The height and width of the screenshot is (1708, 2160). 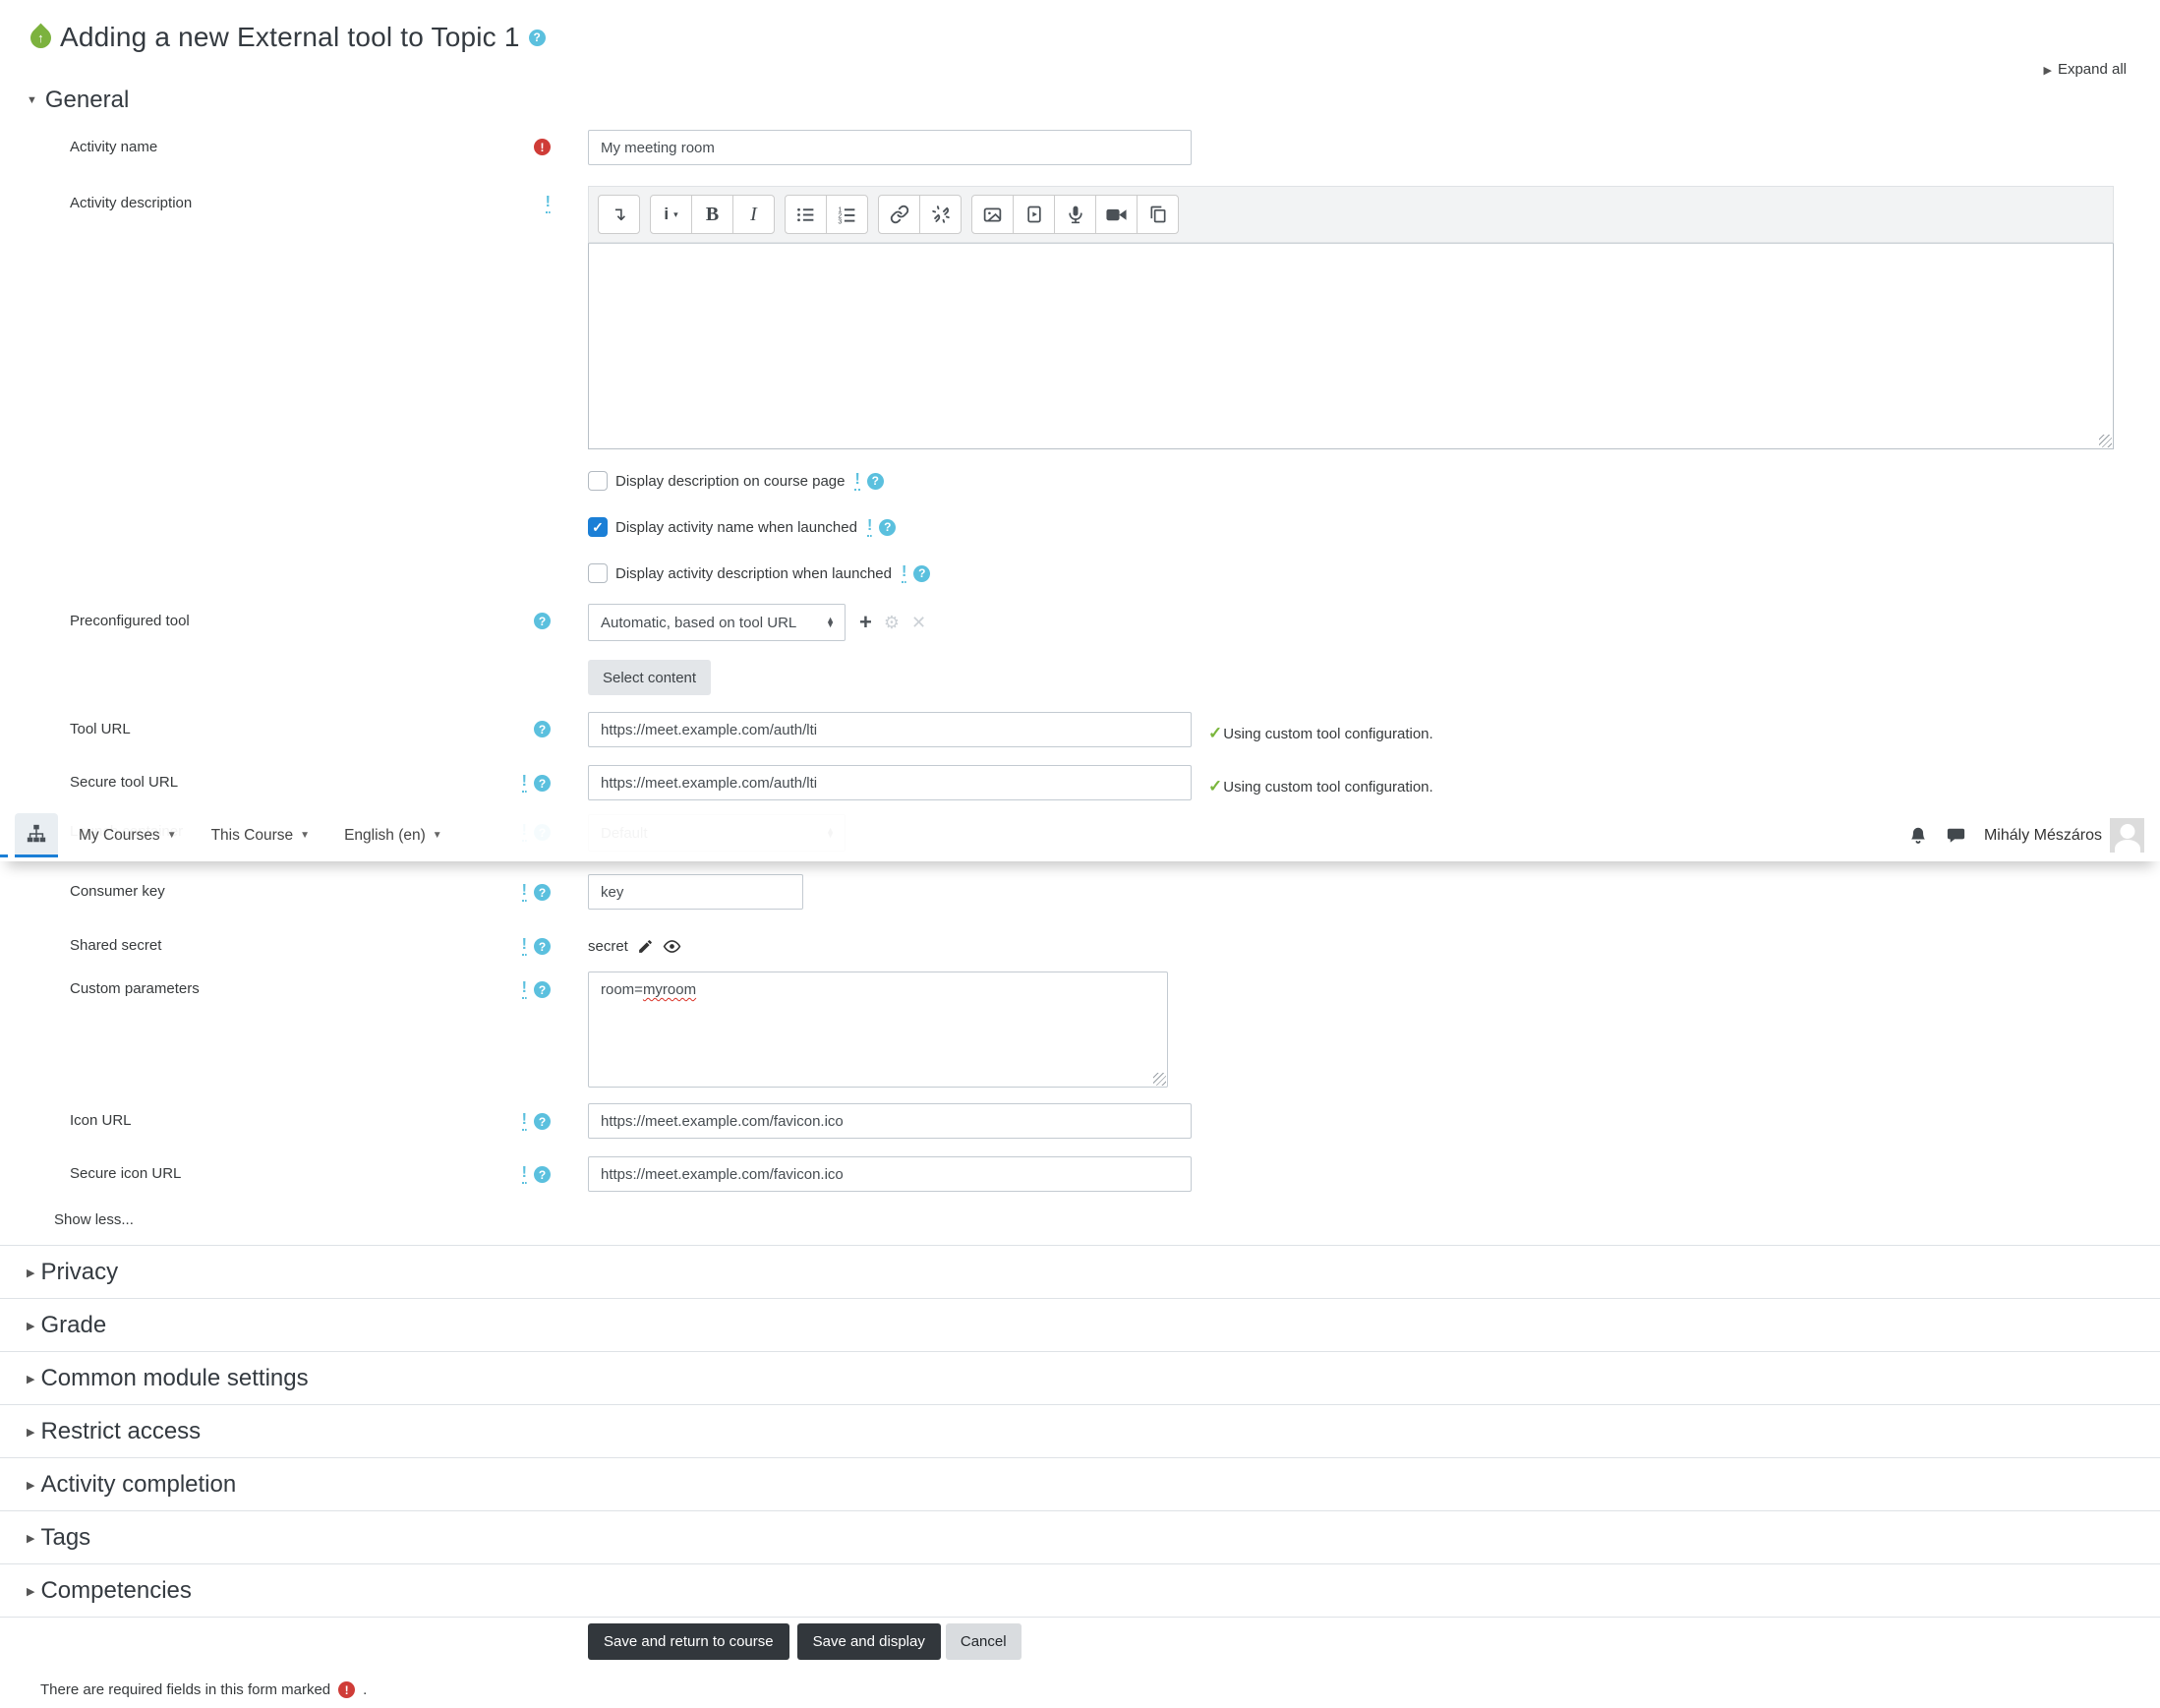 What do you see at coordinates (2043, 836) in the screenshot?
I see `user-menu: Mihály Mészáros` at bounding box center [2043, 836].